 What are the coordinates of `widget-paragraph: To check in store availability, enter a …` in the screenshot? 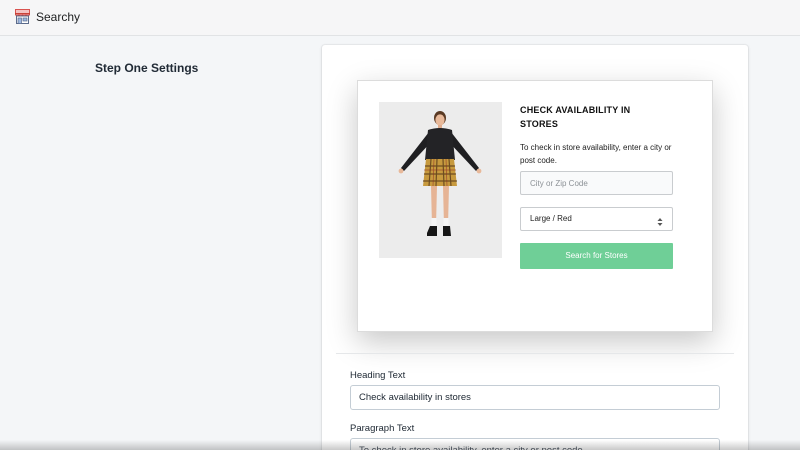 It's located at (596, 154).